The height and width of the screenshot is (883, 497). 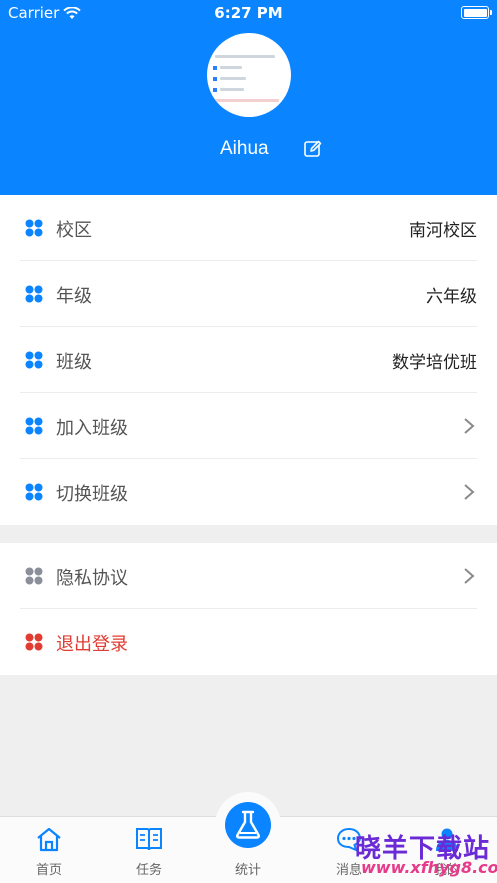 I want to click on battery-icon, so click(x=476, y=12).